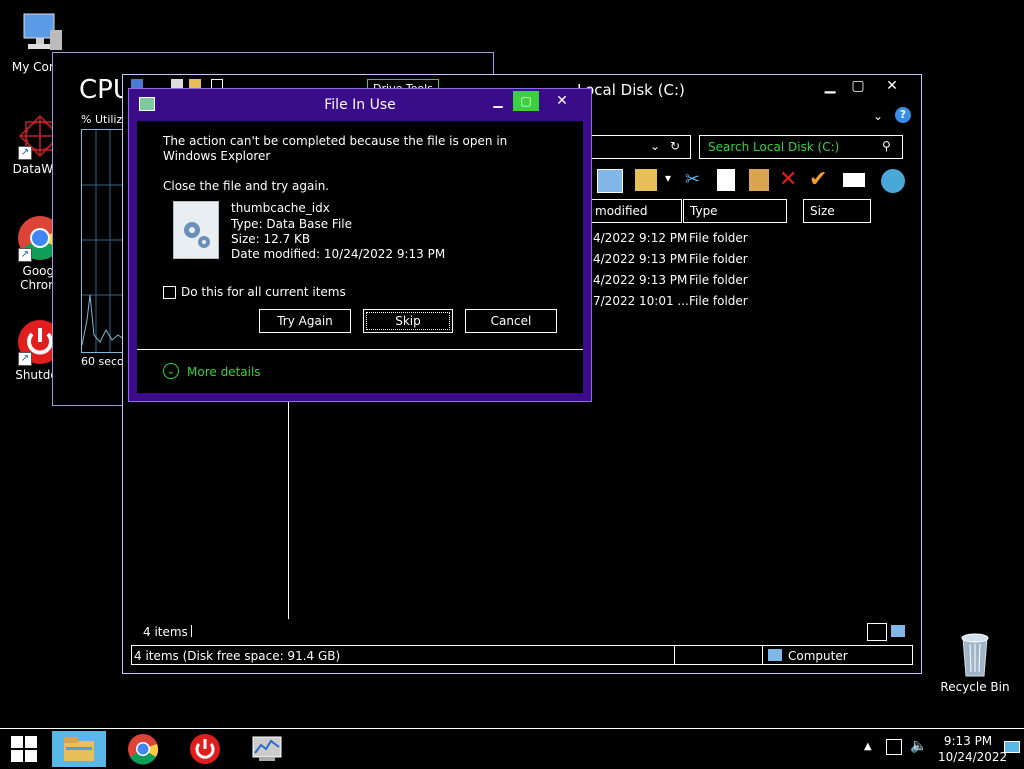 The width and height of the screenshot is (1024, 769). I want to click on windows-logo-icon, so click(24, 749).